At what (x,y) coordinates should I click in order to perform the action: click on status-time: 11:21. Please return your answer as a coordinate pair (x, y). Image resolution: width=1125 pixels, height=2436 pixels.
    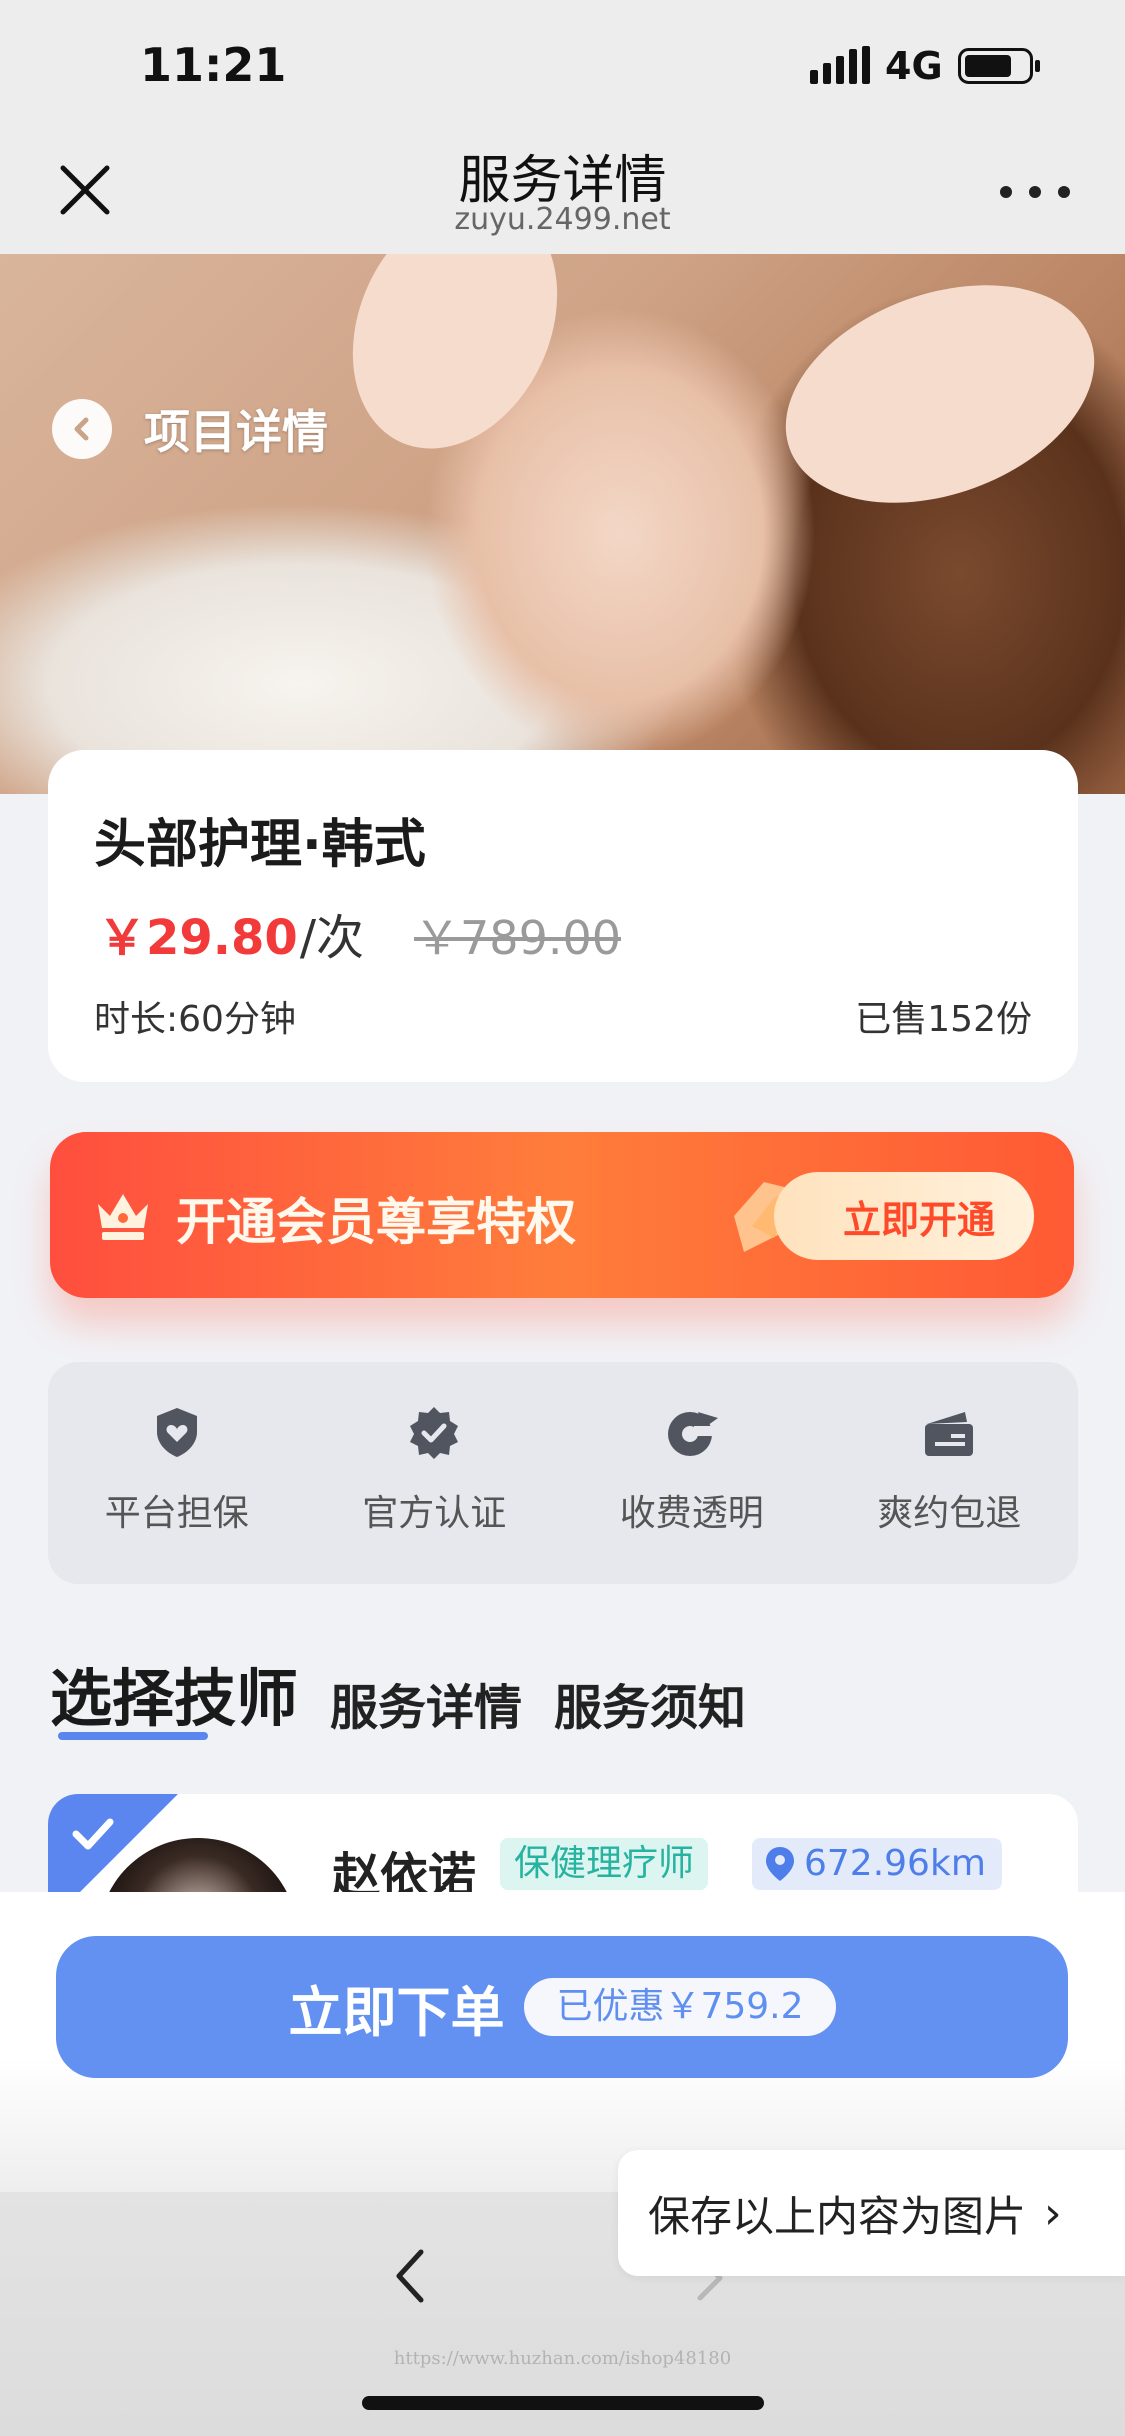
    Looking at the image, I should click on (213, 65).